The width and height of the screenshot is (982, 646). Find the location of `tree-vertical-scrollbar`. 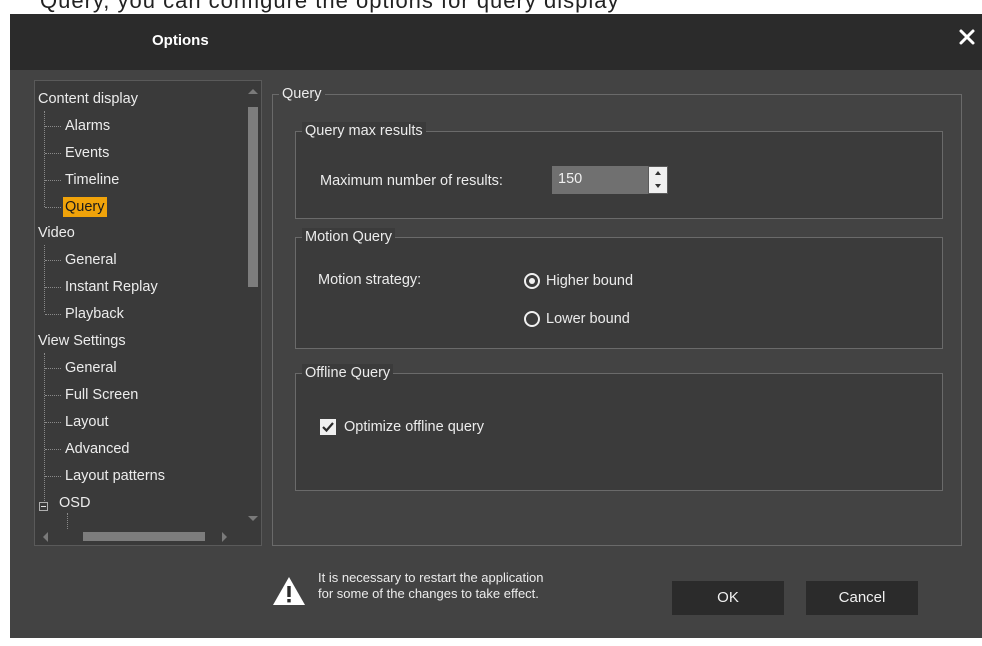

tree-vertical-scrollbar is located at coordinates (253, 305).